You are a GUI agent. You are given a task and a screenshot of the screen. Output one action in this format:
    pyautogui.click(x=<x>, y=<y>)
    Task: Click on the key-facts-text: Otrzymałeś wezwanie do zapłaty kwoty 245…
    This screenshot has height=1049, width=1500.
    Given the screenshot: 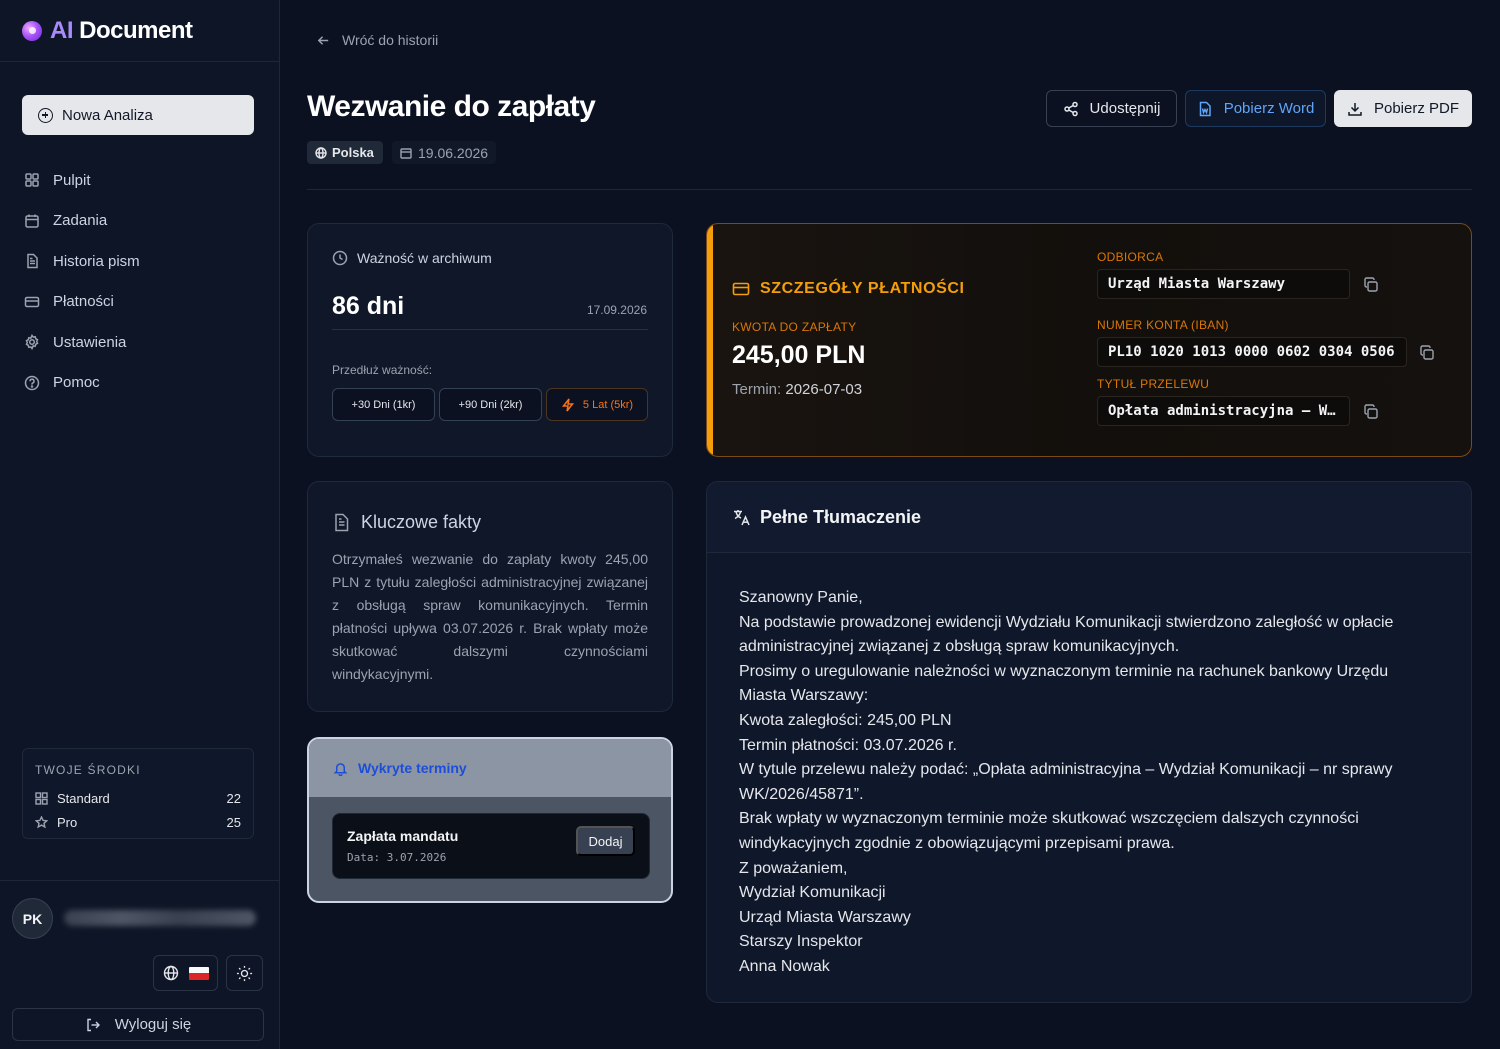 What is the action you would take?
    pyautogui.click(x=490, y=616)
    